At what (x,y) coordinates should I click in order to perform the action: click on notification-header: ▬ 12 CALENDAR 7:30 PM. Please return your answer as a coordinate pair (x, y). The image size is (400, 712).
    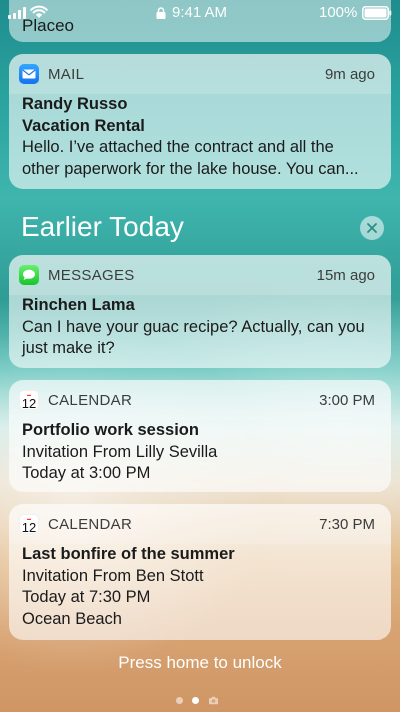
    Looking at the image, I should click on (200, 524).